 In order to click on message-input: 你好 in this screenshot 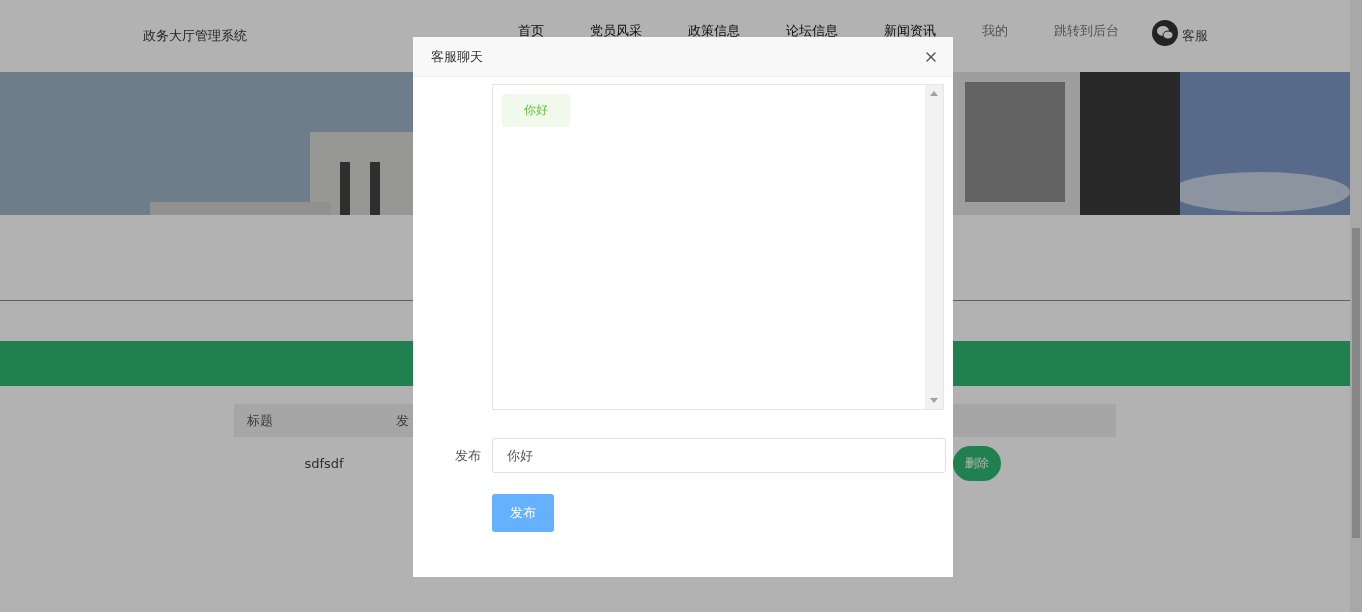, I will do `click(719, 455)`.